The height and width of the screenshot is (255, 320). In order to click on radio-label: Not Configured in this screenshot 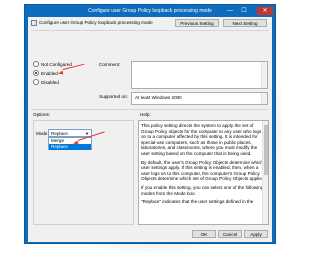, I will do `click(56, 65)`.